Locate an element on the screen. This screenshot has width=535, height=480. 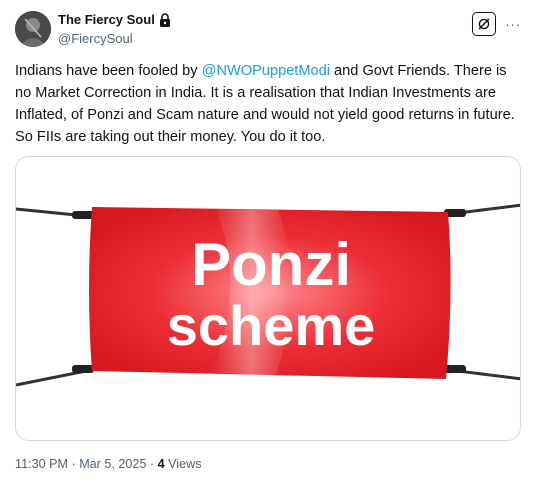
tweet-date: Mar 5, 2025 is located at coordinates (112, 464).